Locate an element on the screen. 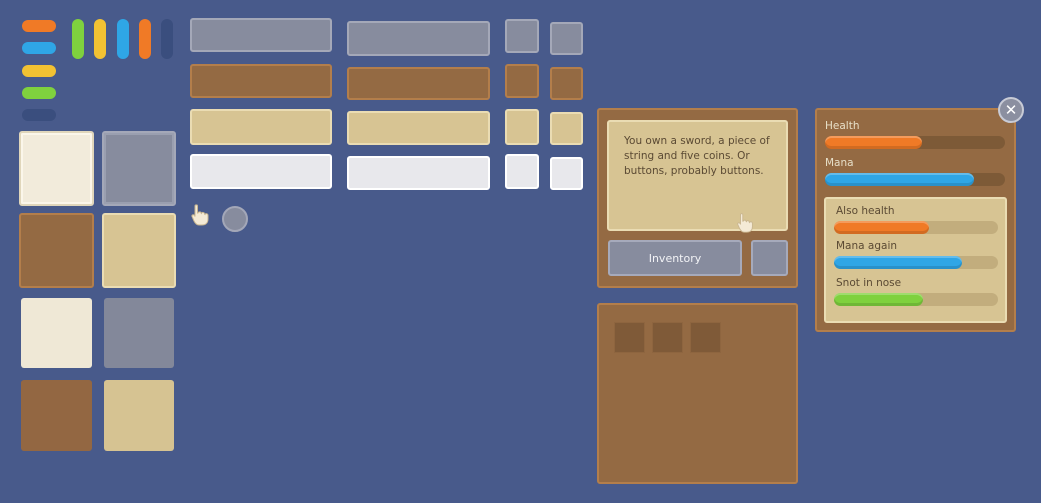 The image size is (1041, 503). cream-tile-highlighted is located at coordinates (56, 168).